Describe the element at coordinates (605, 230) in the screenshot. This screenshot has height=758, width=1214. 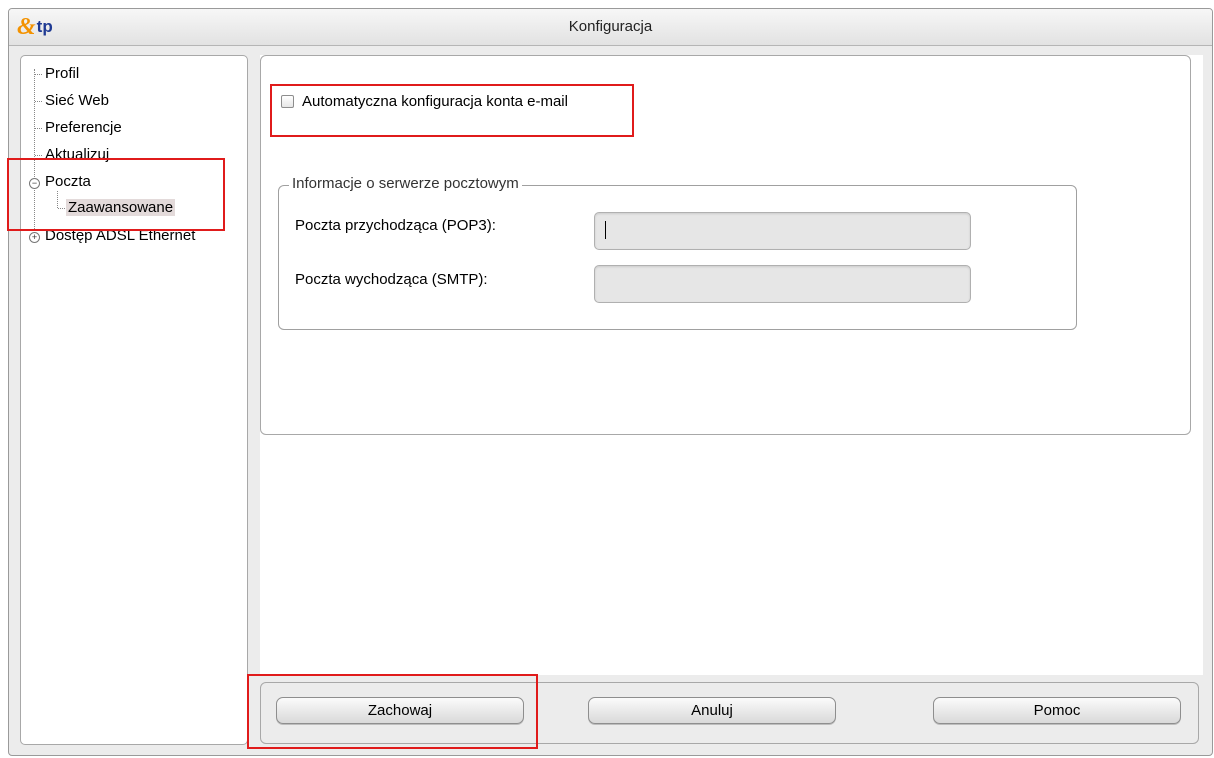
I see `text-caret` at that location.